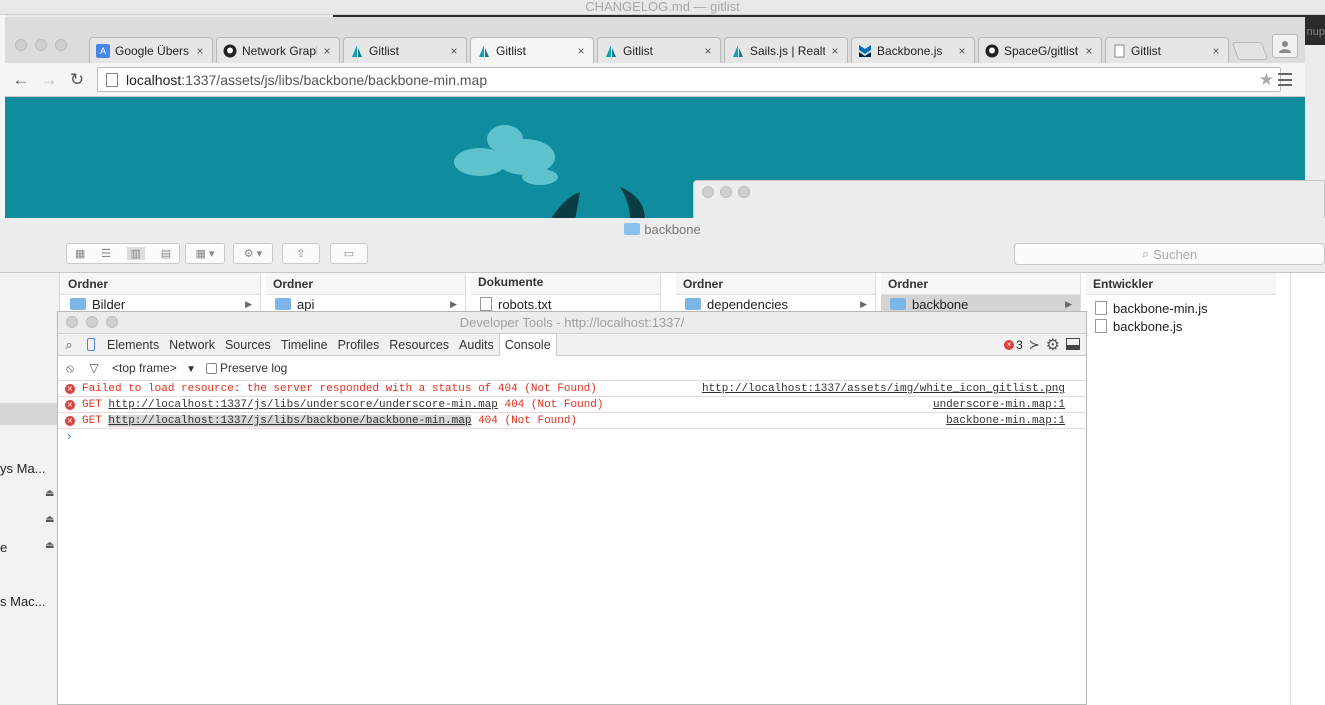 The height and width of the screenshot is (705, 1325). What do you see at coordinates (106, 253) in the screenshot?
I see `list-view-icon: ☰` at bounding box center [106, 253].